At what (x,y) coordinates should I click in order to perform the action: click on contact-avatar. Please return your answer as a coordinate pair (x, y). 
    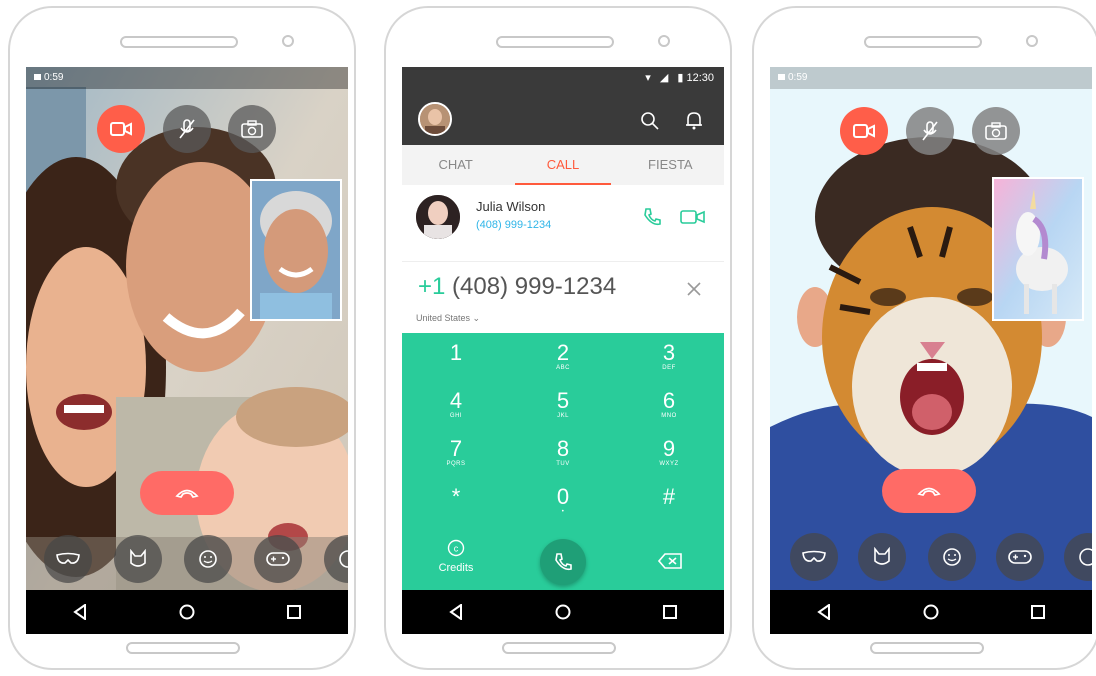
    Looking at the image, I should click on (438, 217).